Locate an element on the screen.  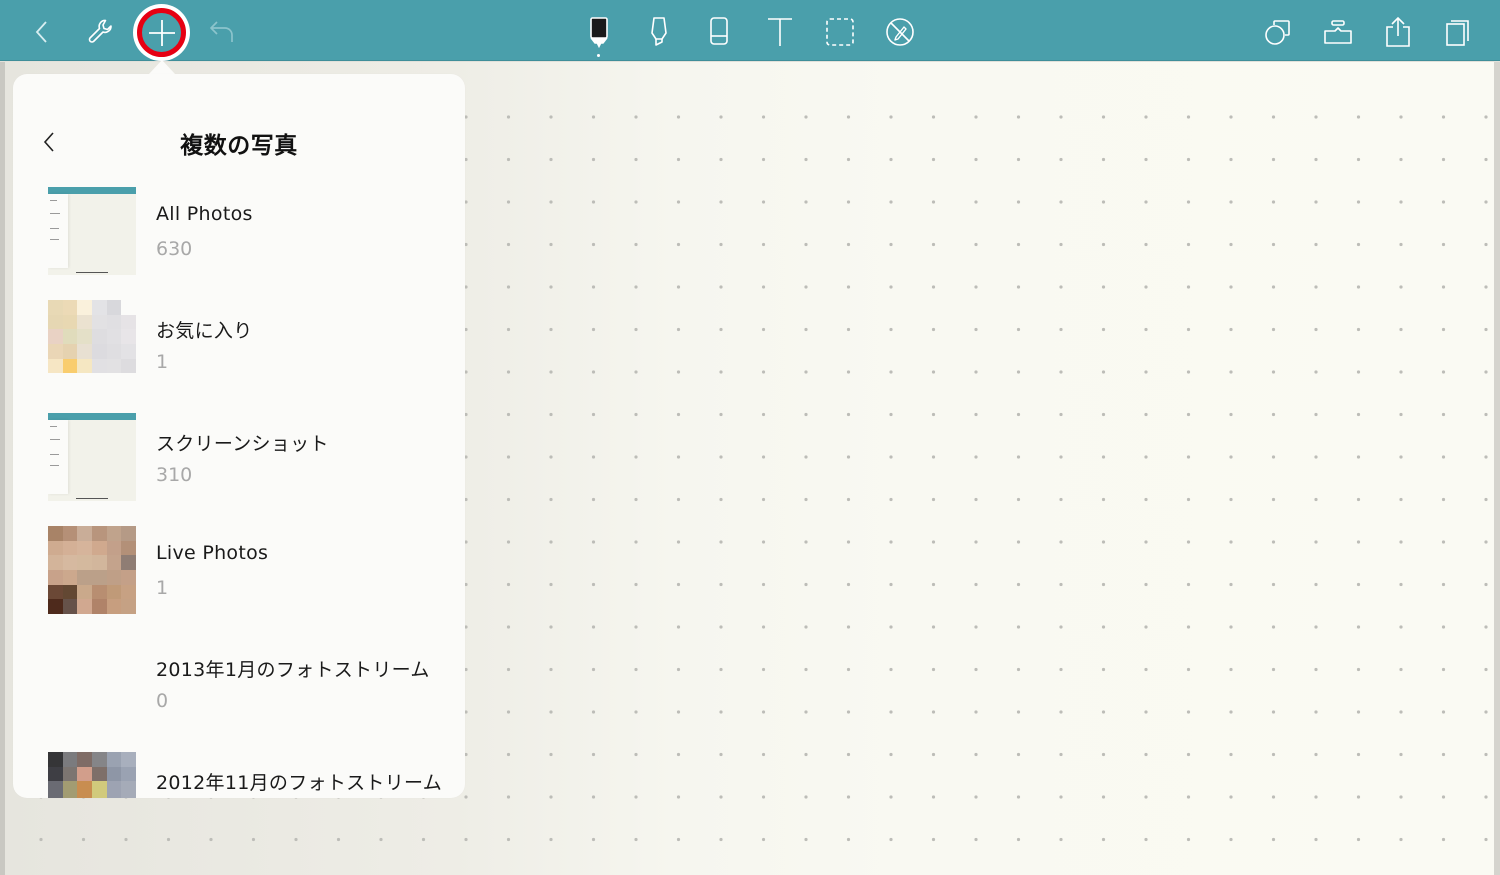
tools-button is located at coordinates (101, 32).